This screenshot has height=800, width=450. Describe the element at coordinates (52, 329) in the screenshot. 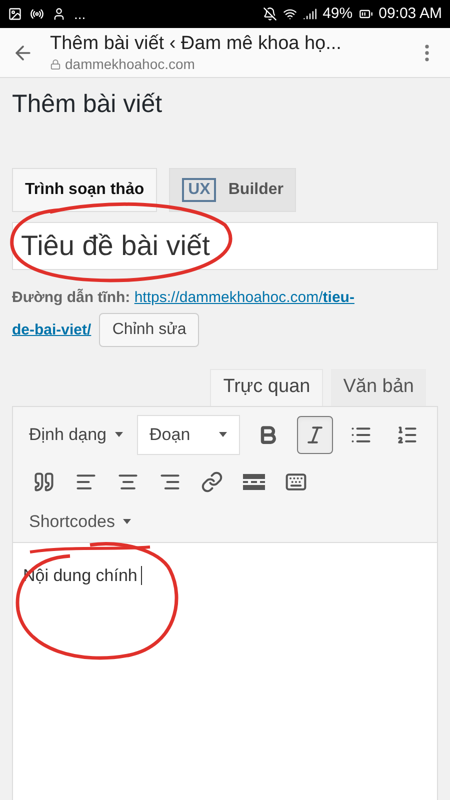

I see `permalink-link: de-bai-viet/` at that location.